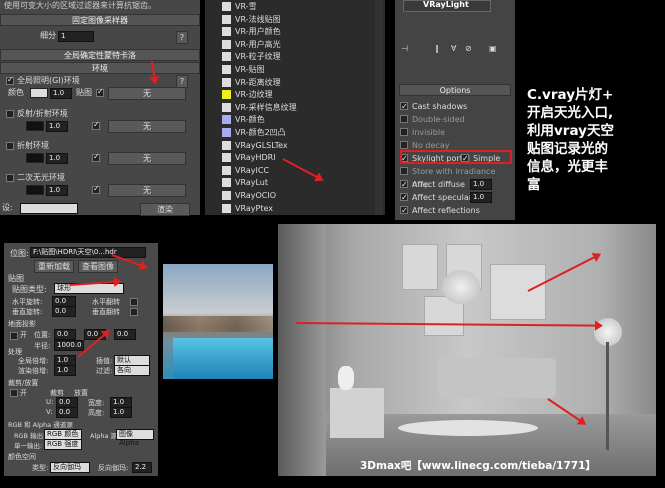 The image size is (665, 488). I want to click on environment-rollout: 环境, so click(100, 68).